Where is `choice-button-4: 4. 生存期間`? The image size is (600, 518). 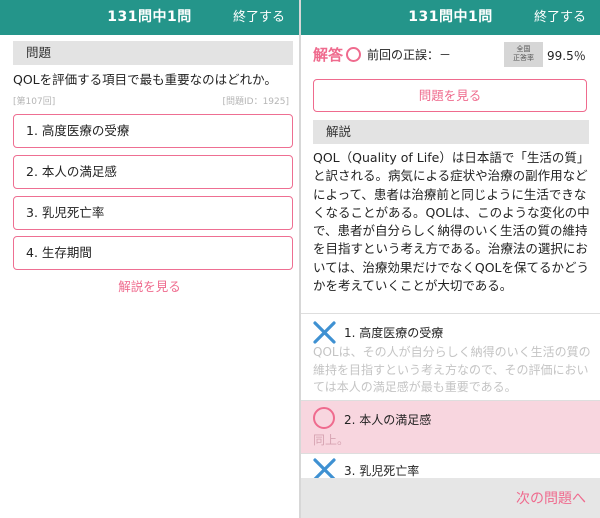
choice-button-4: 4. 生存期間 is located at coordinates (153, 253).